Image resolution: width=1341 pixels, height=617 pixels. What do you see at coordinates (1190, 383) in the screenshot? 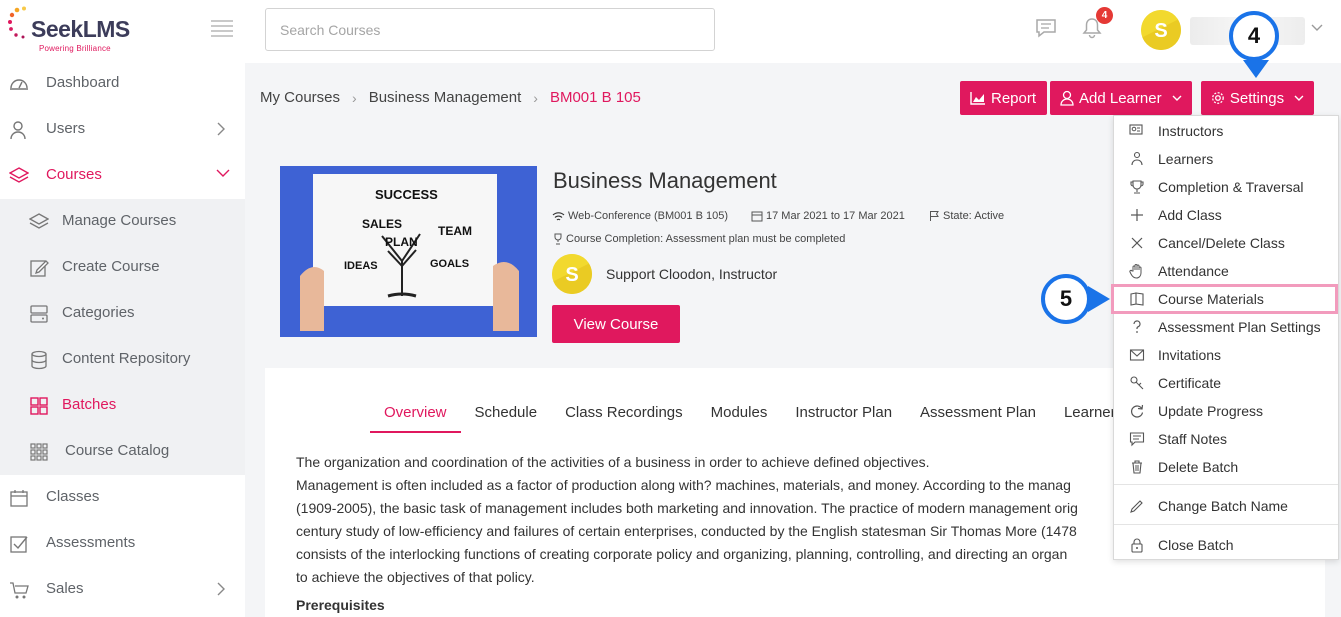
I see `menu-item-label: Certificate` at bounding box center [1190, 383].